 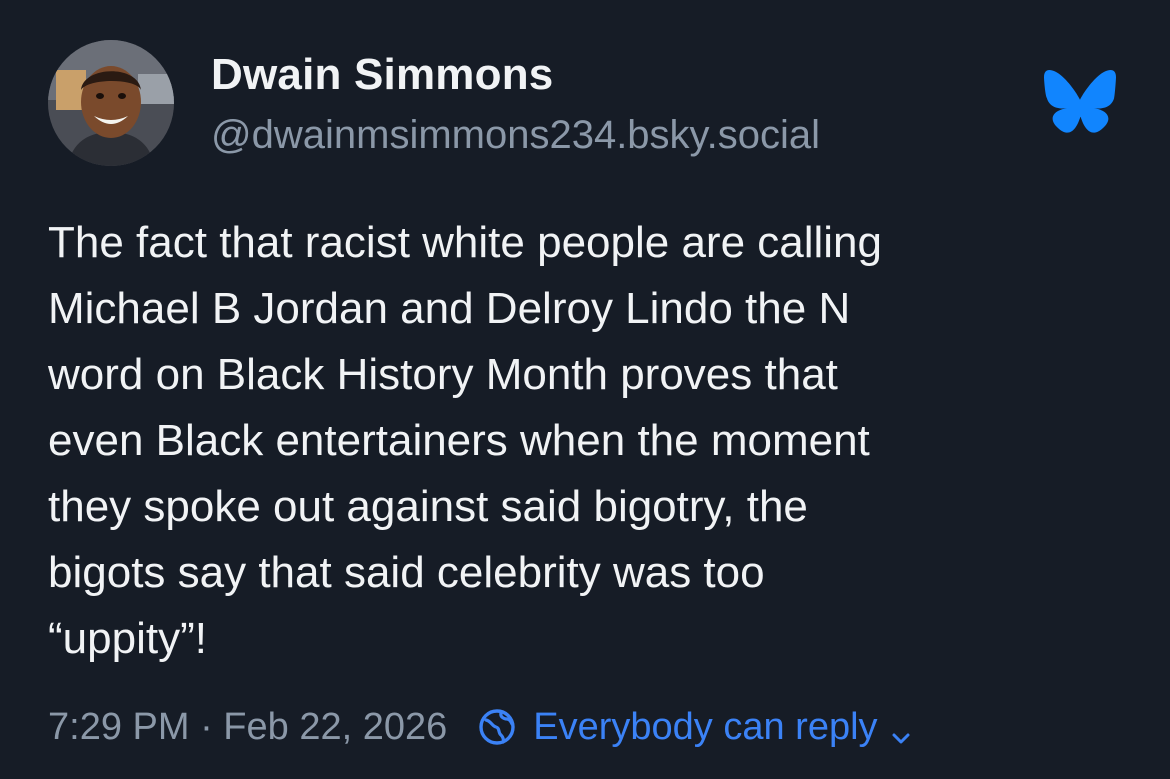 I want to click on post-text-line: Michael B Jordan and Delroy Lindo the N, so click(x=449, y=308).